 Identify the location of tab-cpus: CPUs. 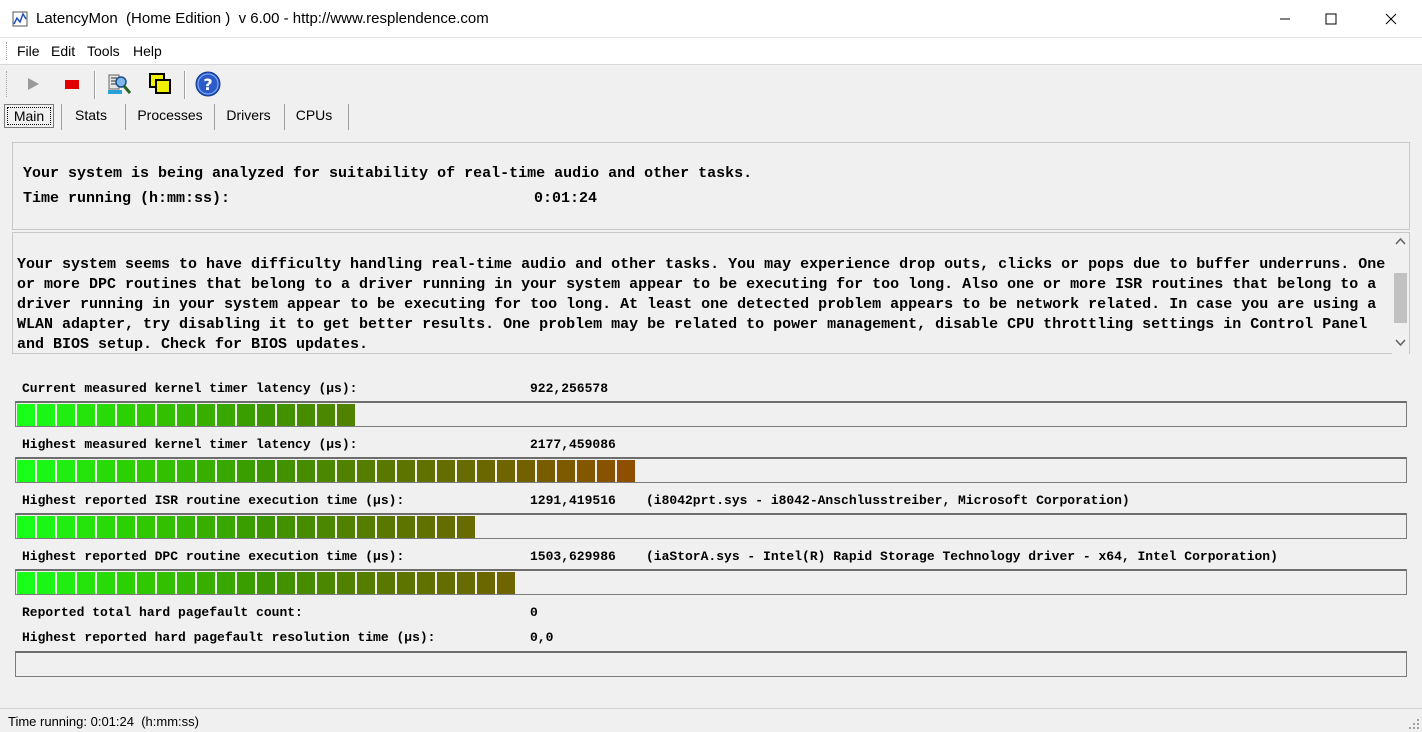
(314, 116).